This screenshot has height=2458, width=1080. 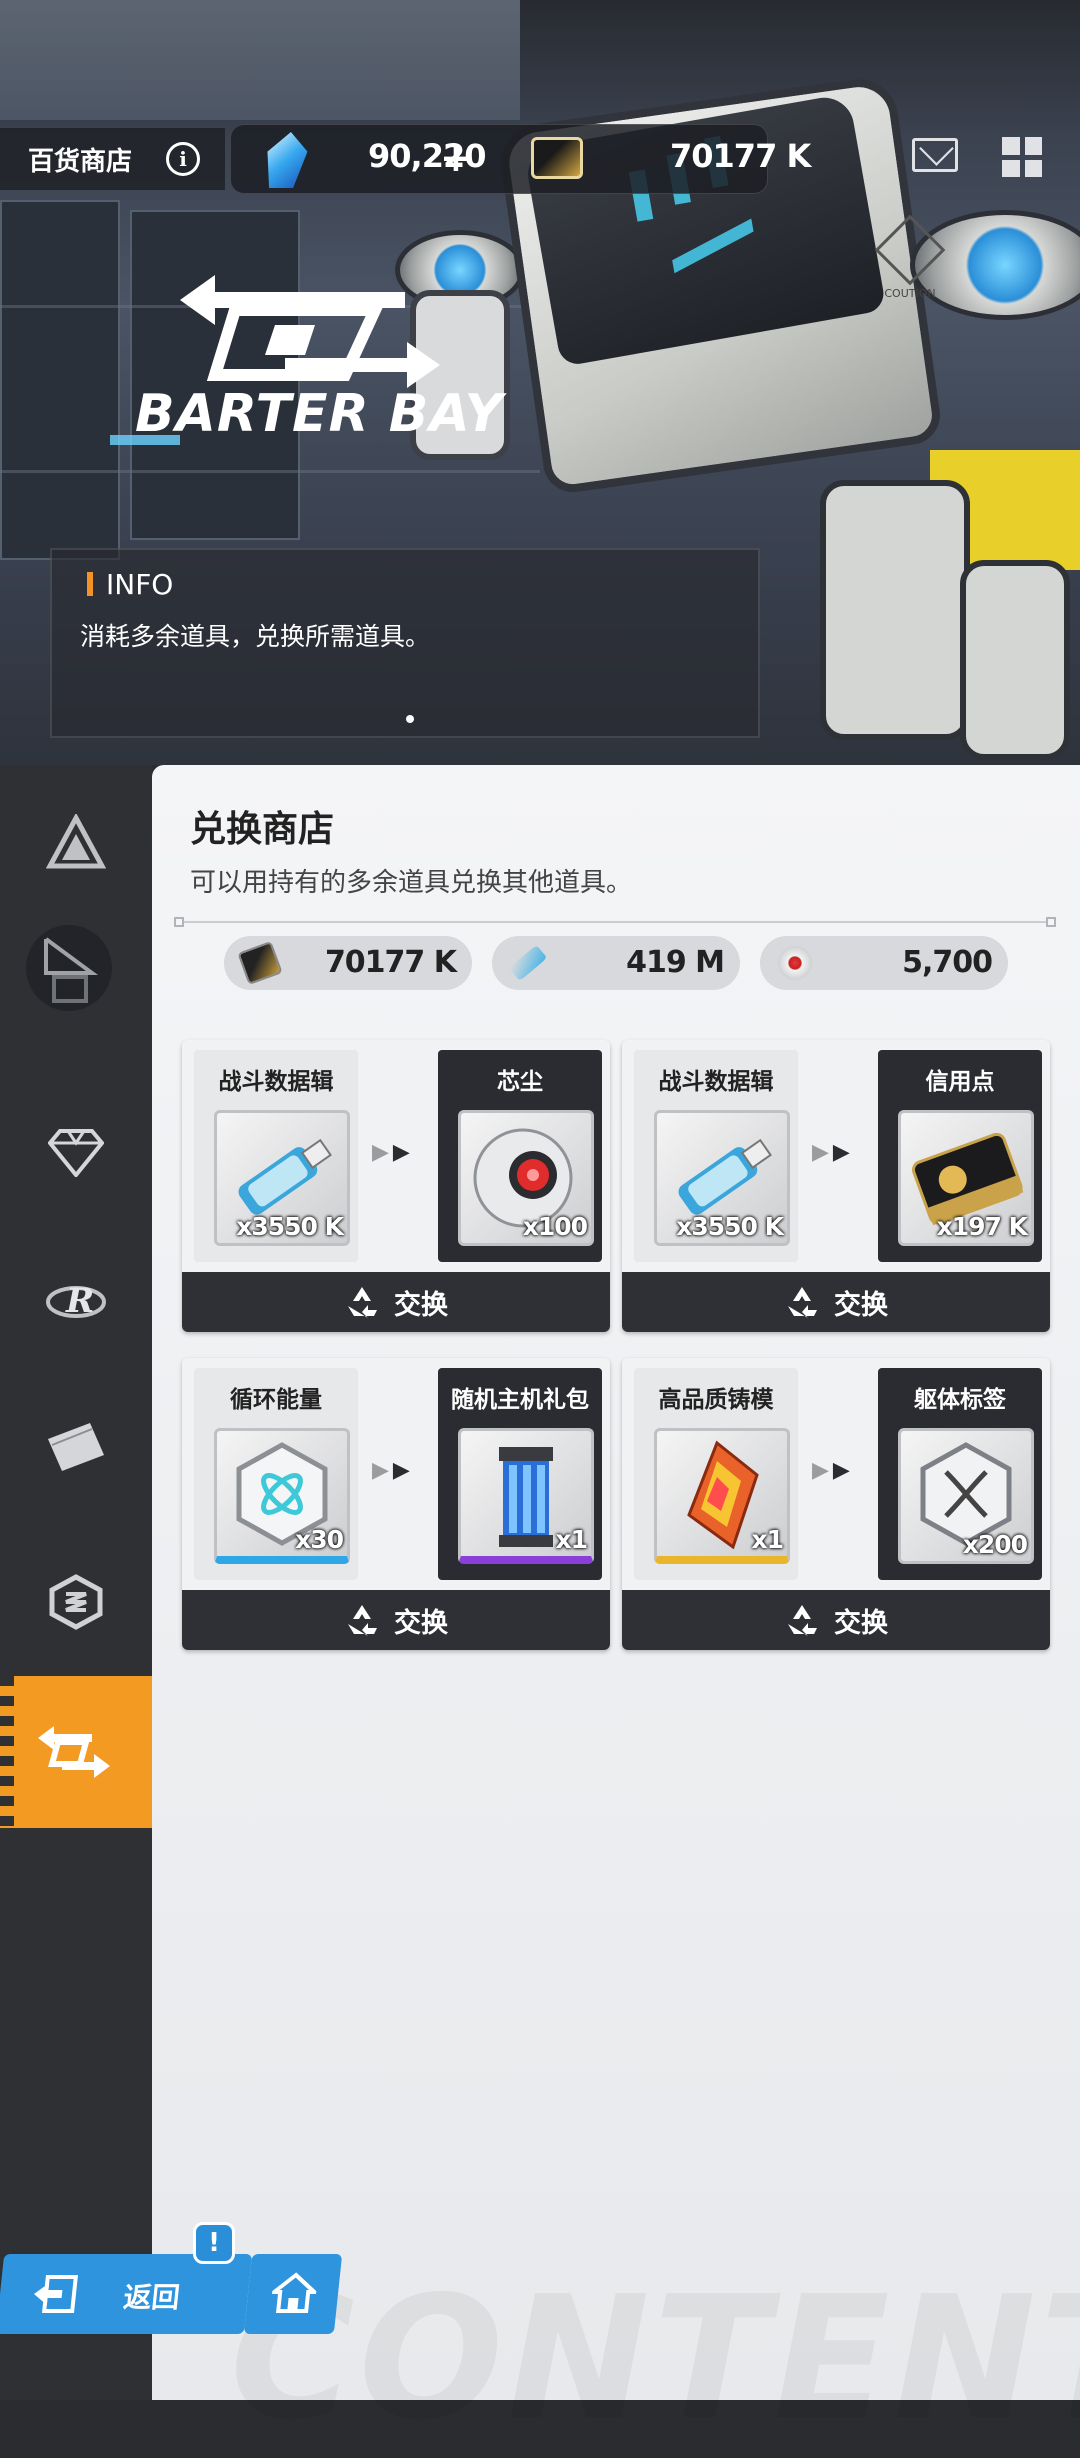 What do you see at coordinates (557, 158) in the screenshot?
I see `credit-card-icon` at bounding box center [557, 158].